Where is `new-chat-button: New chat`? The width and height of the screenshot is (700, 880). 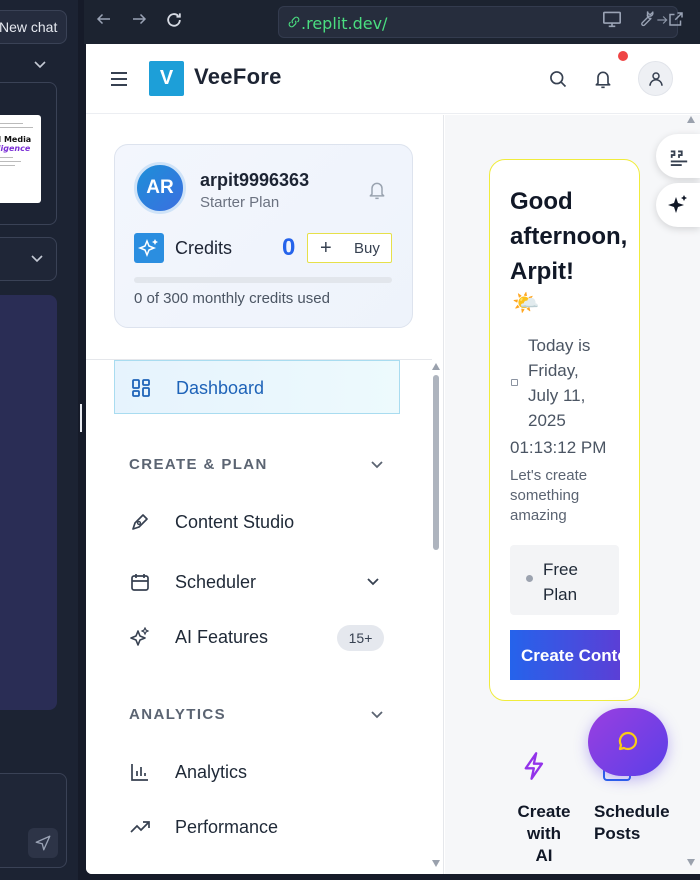 new-chat-button: New chat is located at coordinates (33, 27).